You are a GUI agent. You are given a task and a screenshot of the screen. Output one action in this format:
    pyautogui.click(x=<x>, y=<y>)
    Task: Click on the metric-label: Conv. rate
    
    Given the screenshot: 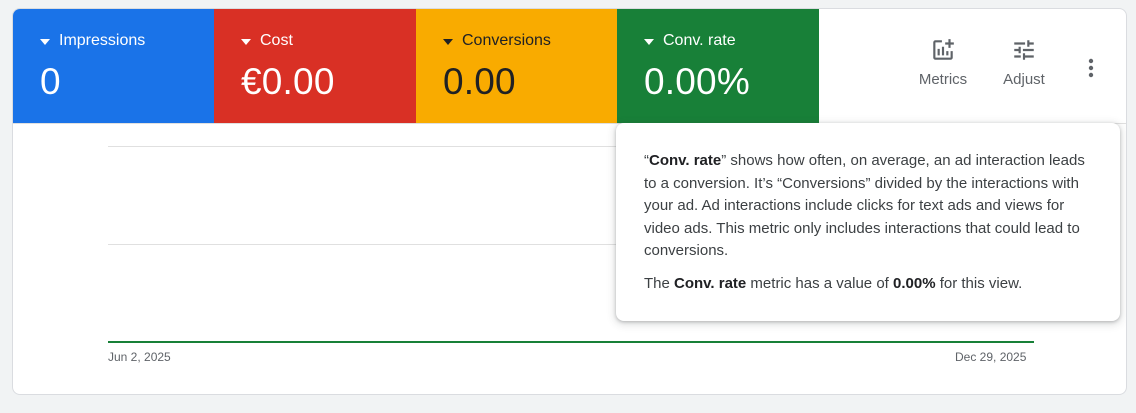 What is the action you would take?
    pyautogui.click(x=699, y=40)
    